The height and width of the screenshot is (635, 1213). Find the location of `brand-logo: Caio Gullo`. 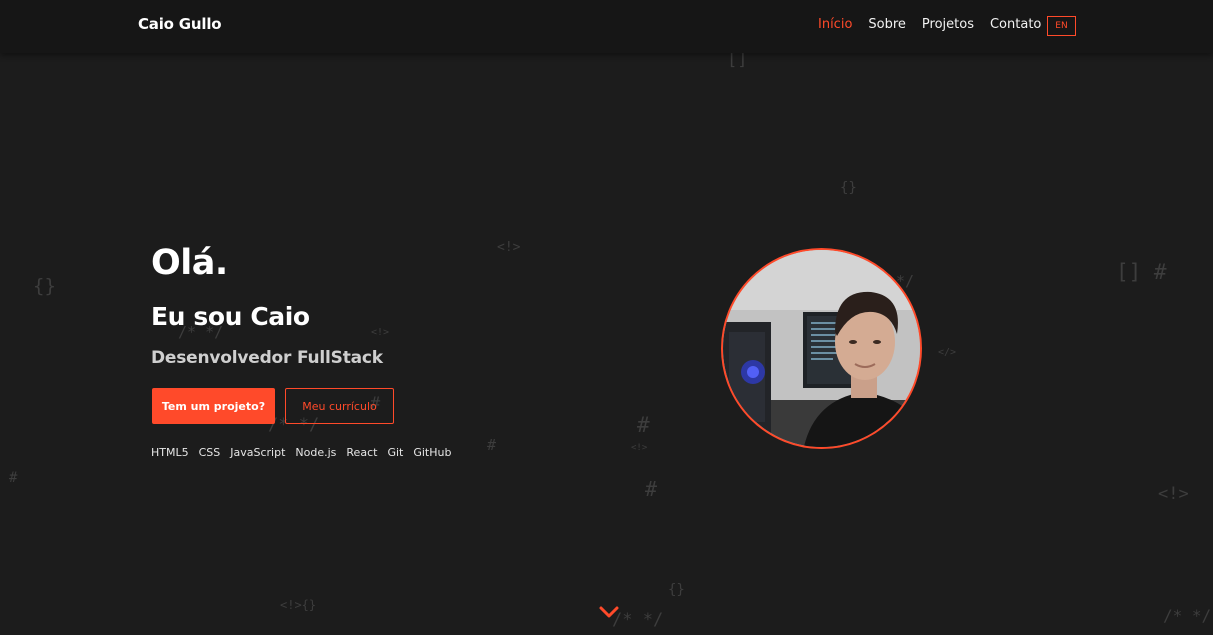

brand-logo: Caio Gullo is located at coordinates (180, 24).